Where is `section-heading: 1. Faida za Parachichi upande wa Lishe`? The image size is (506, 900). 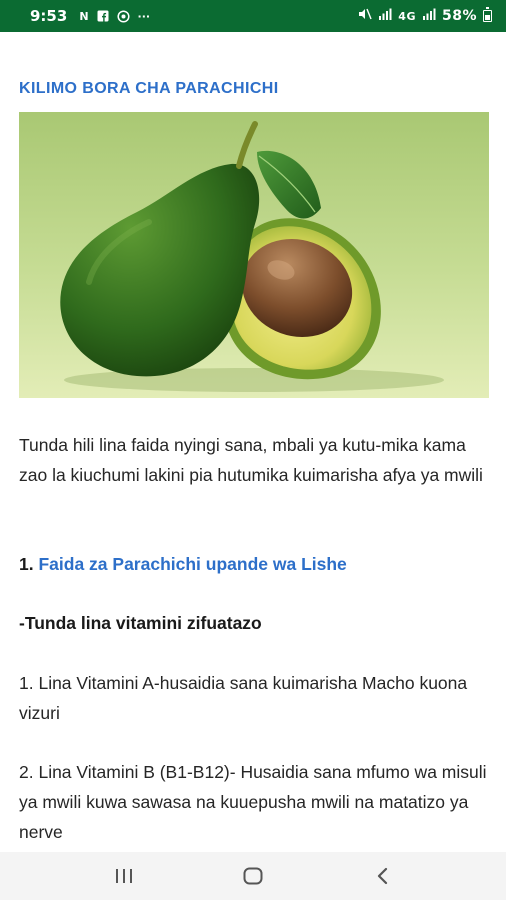
section-heading: 1. Faida za Parachichi upande wa Lishe is located at coordinates (183, 564).